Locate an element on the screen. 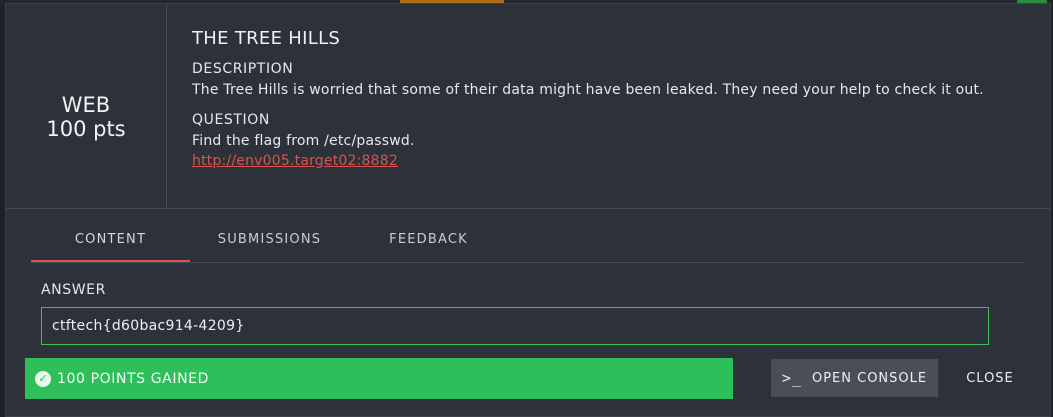 This screenshot has height=417, width=1053. open-console-button: >_ OPEN CONSOLE is located at coordinates (854, 378).